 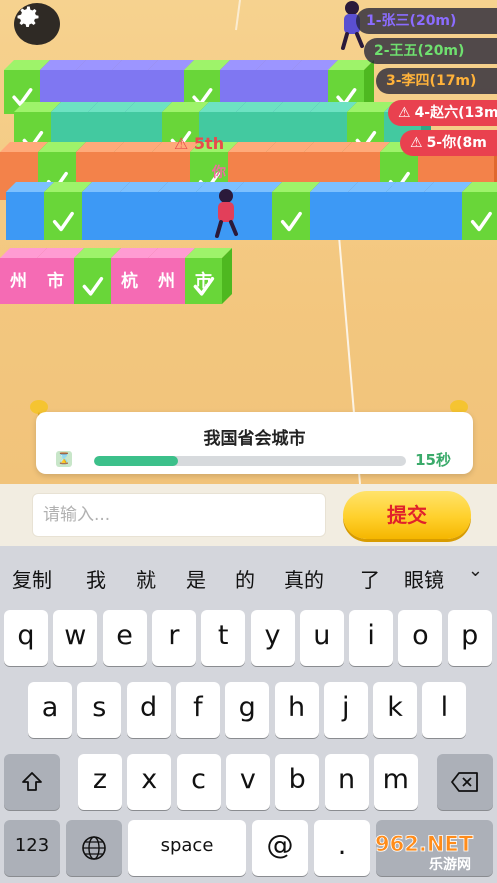 I want to click on track-block-cleared: 市, so click(x=208, y=276).